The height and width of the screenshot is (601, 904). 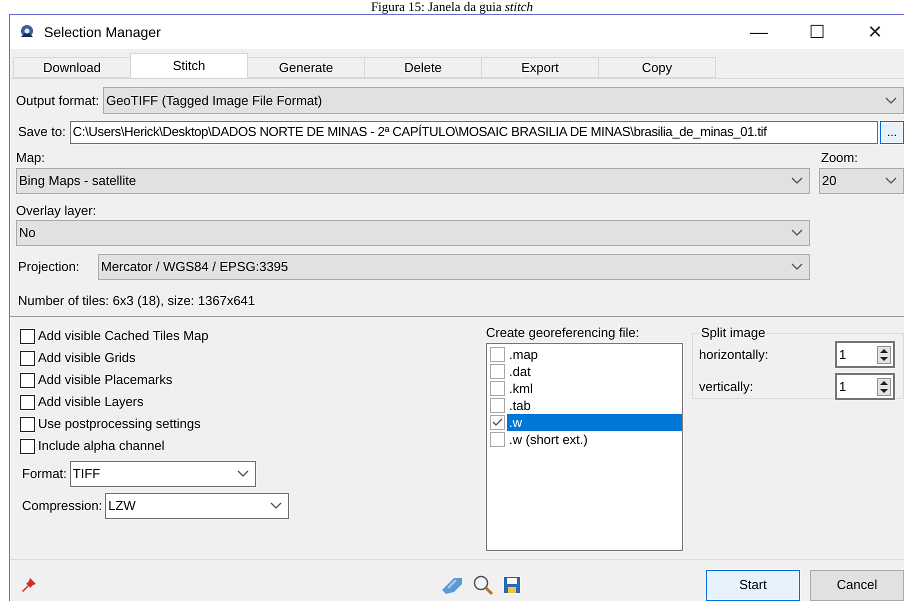 What do you see at coordinates (733, 333) in the screenshot?
I see `group-title: Split image` at bounding box center [733, 333].